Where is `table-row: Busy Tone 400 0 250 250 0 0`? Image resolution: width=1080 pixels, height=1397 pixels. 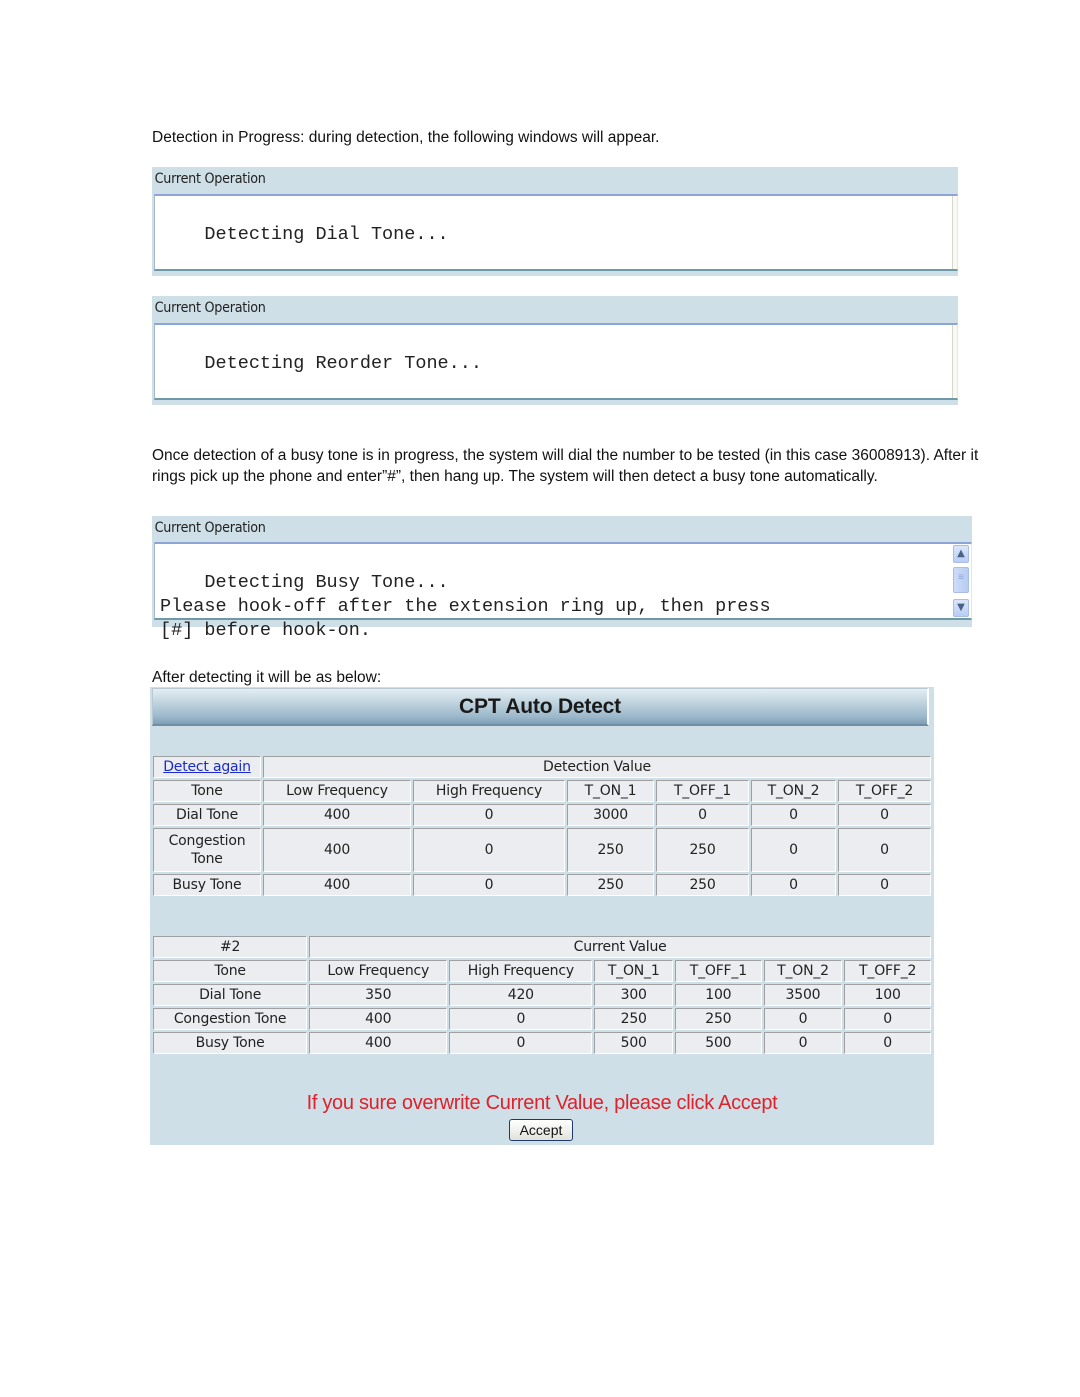 table-row: Busy Tone 400 0 250 250 0 0 is located at coordinates (542, 885).